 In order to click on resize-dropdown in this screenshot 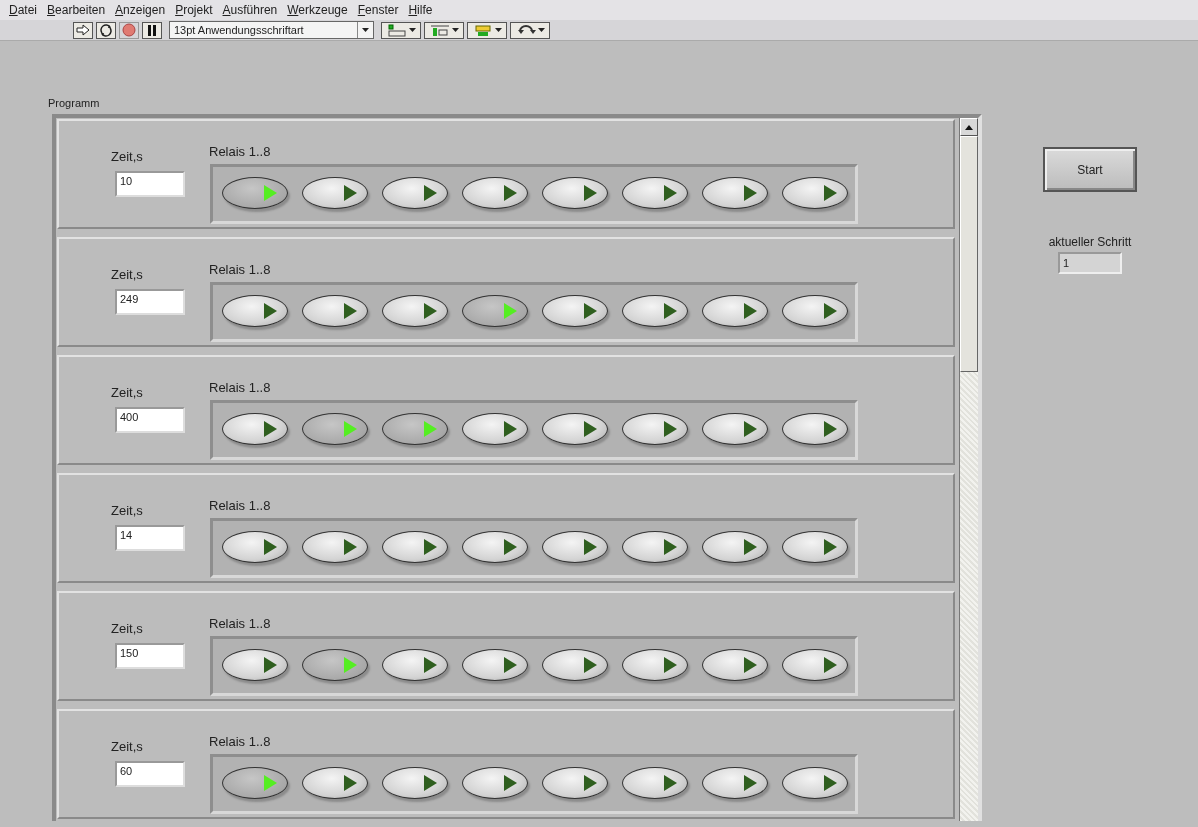, I will do `click(487, 30)`.